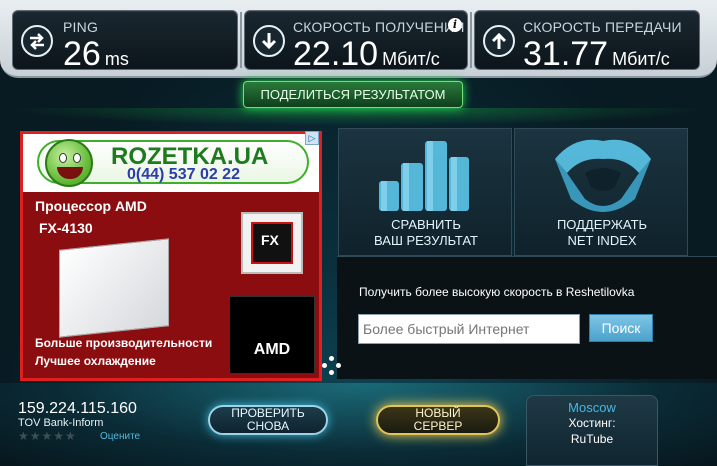 This screenshot has height=466, width=717. I want to click on smiley-icon, so click(69, 163).